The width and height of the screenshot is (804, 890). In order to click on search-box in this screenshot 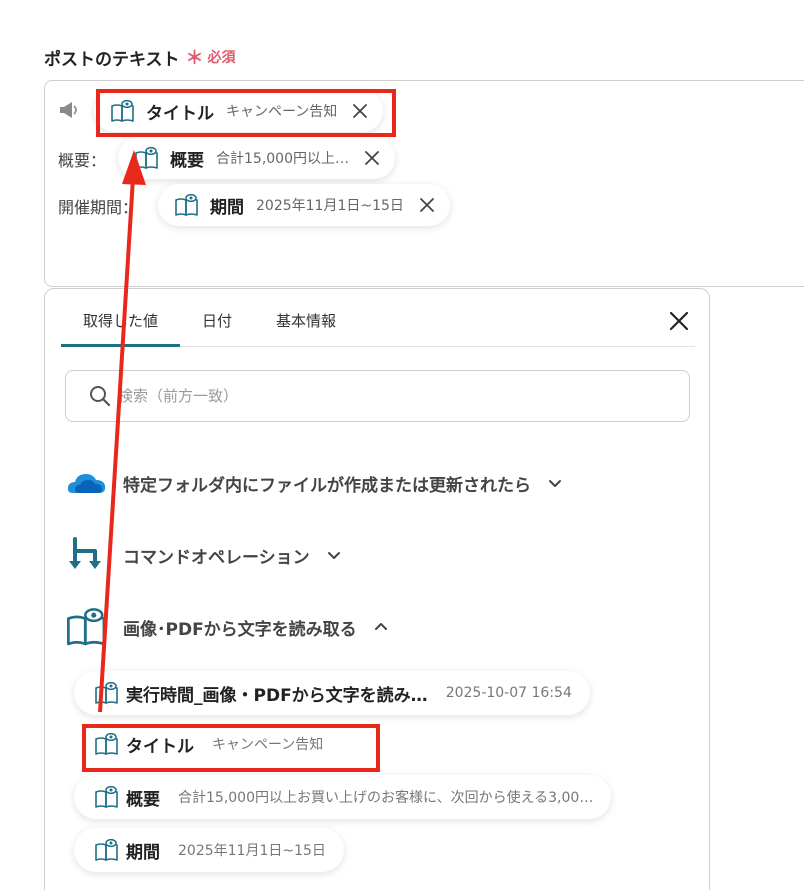, I will do `click(377, 396)`.